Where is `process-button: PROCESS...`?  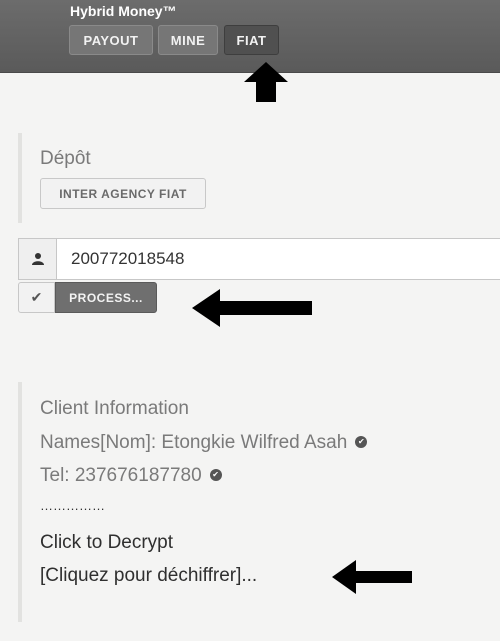 process-button: PROCESS... is located at coordinates (106, 297).